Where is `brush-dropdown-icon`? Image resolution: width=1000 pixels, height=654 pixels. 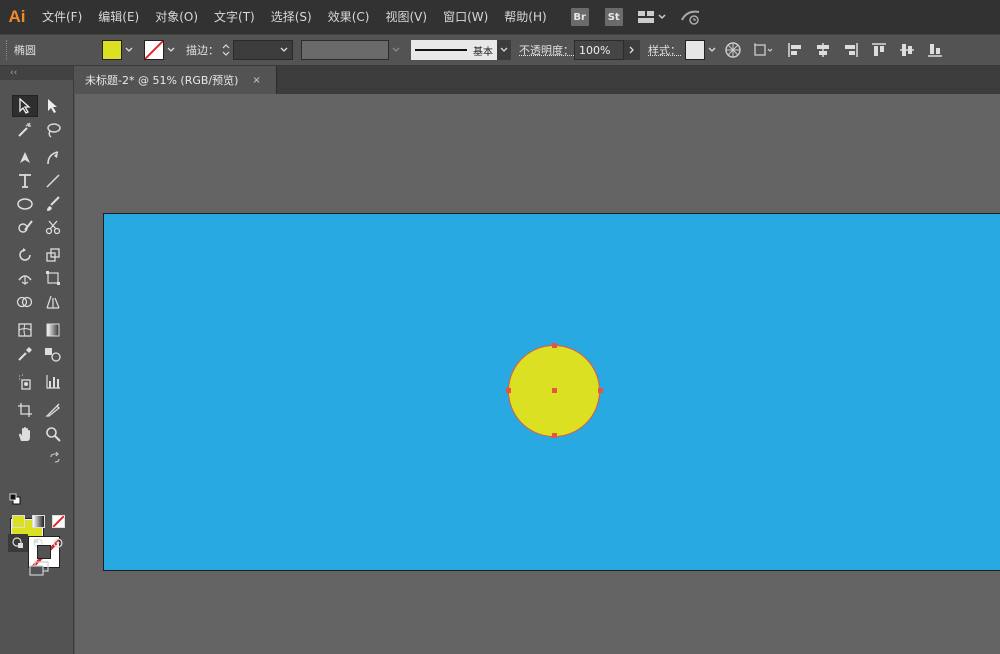
brush-dropdown-icon is located at coordinates (504, 50).